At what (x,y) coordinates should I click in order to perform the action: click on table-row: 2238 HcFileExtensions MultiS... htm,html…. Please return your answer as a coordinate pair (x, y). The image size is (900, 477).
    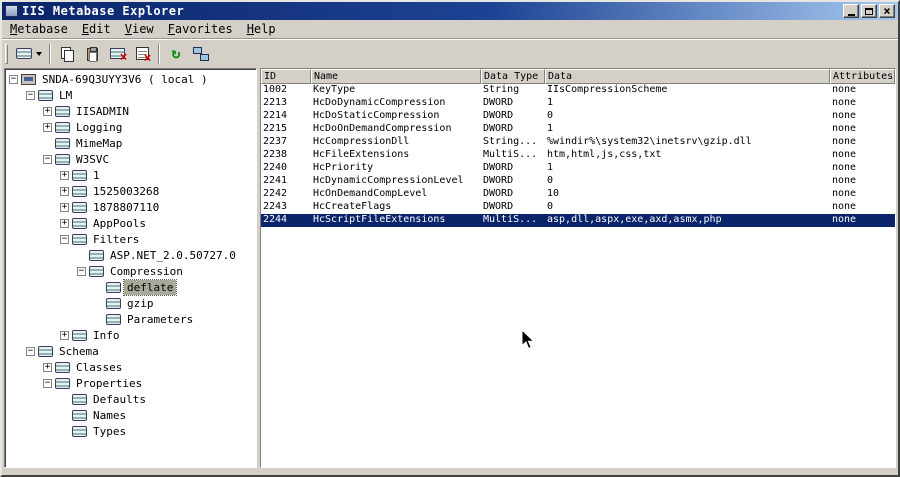
    Looking at the image, I should click on (578, 155).